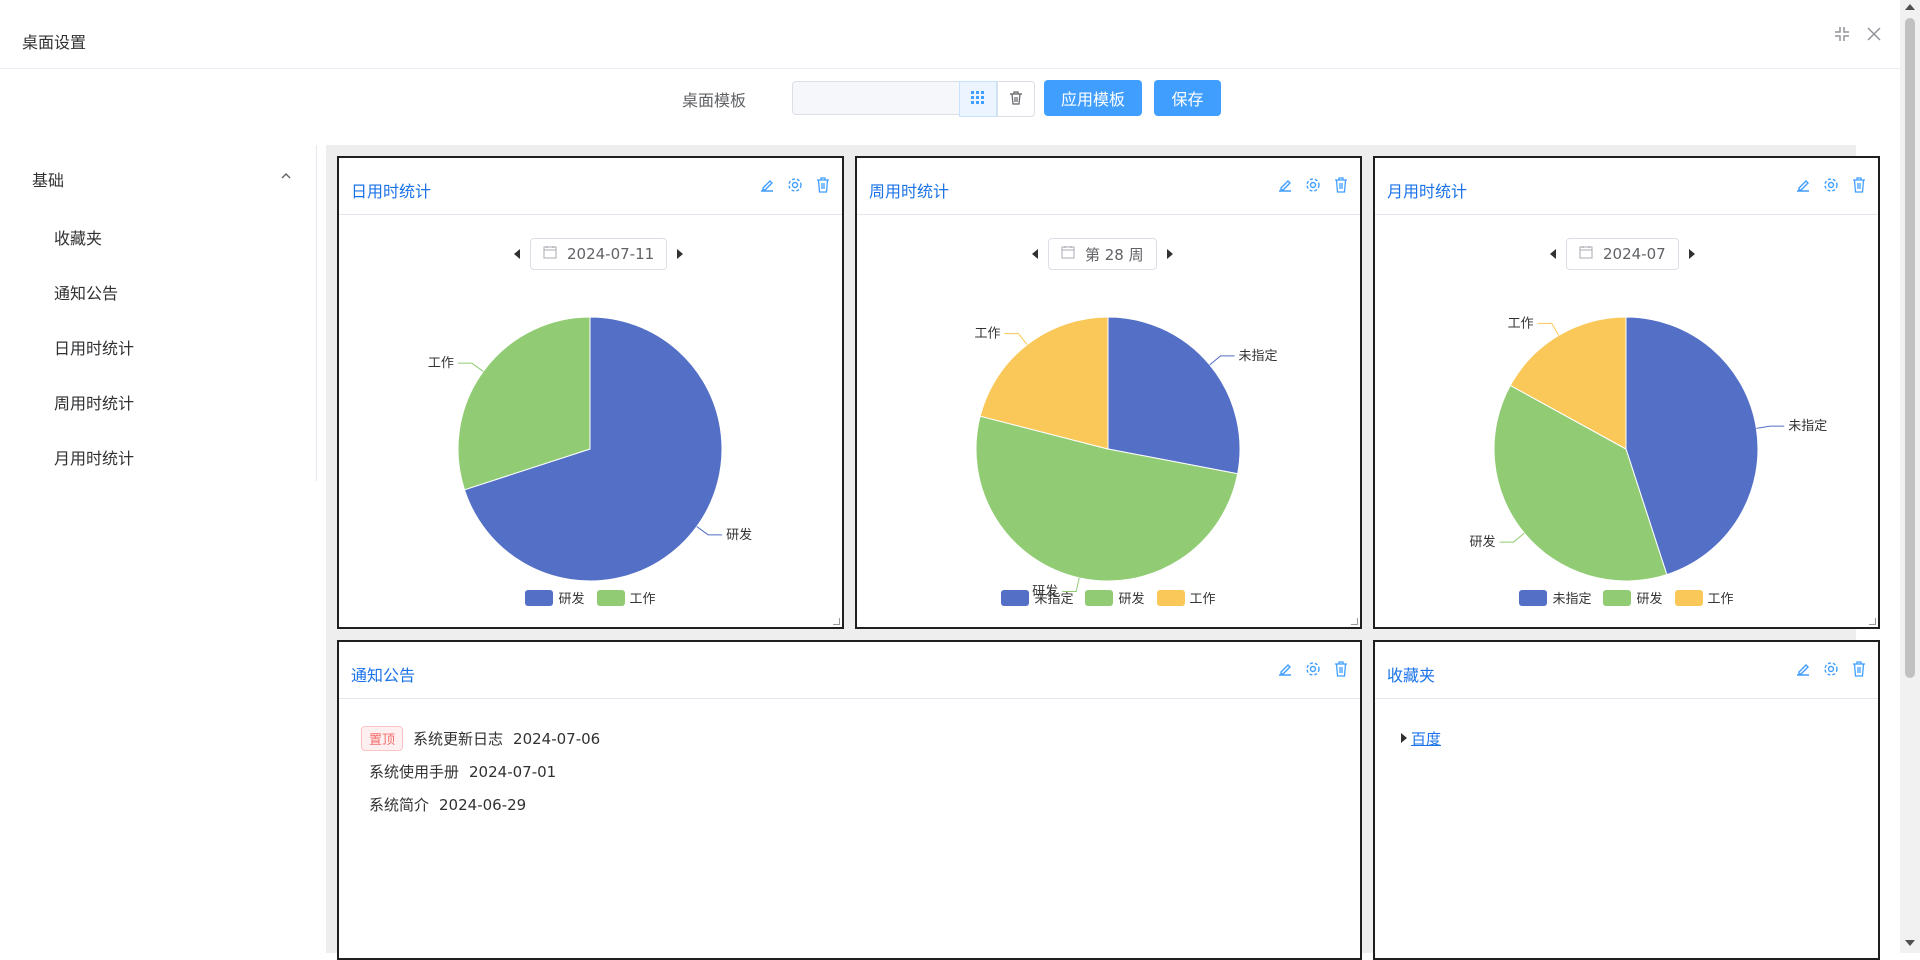 This screenshot has height=960, width=1920. I want to click on caret-right-icon, so click(1404, 738).